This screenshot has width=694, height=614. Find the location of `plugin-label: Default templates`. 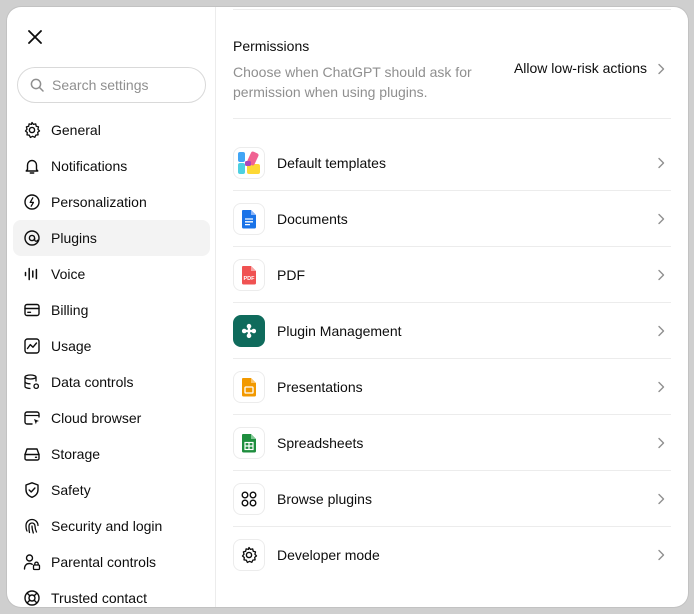

plugin-label: Default templates is located at coordinates (331, 162).